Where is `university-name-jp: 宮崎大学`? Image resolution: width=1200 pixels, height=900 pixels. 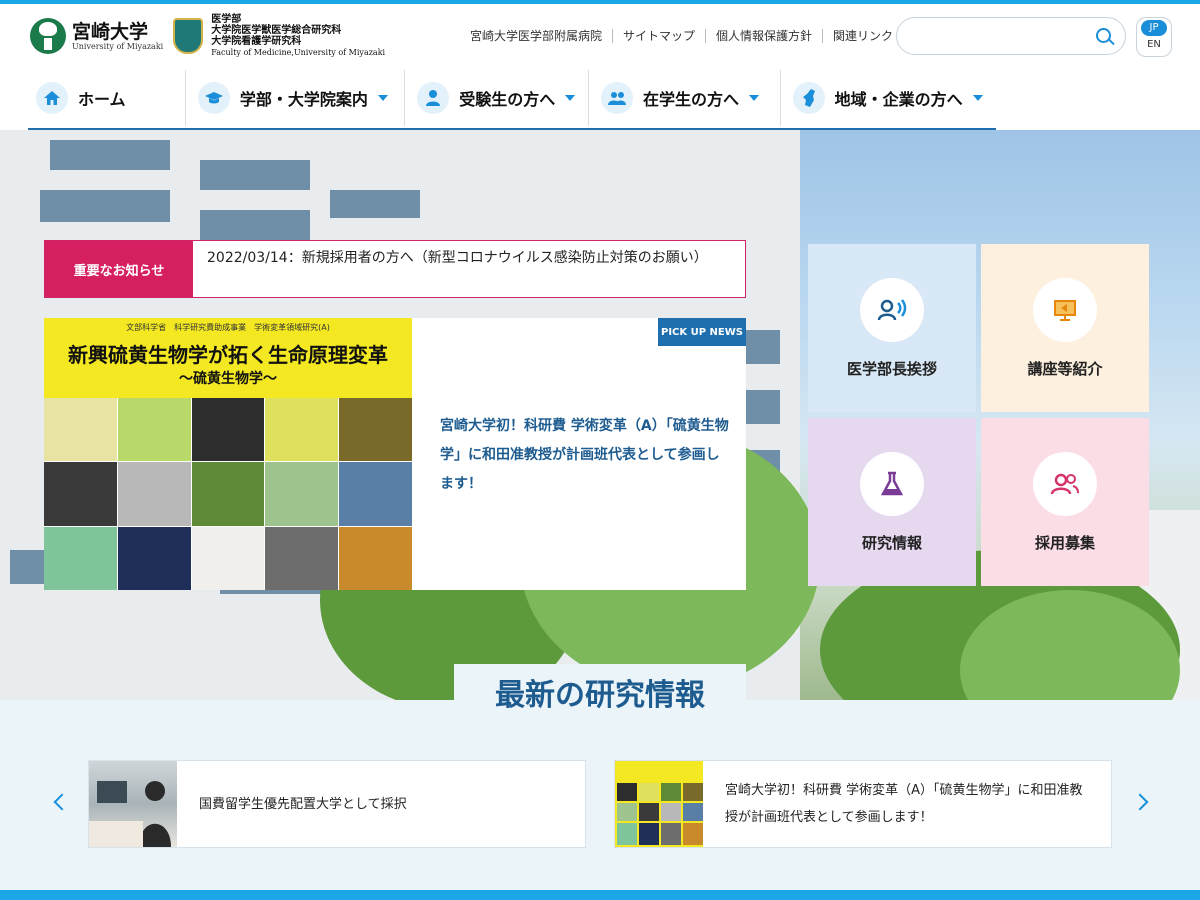
university-name-jp: 宮崎大学 is located at coordinates (110, 31).